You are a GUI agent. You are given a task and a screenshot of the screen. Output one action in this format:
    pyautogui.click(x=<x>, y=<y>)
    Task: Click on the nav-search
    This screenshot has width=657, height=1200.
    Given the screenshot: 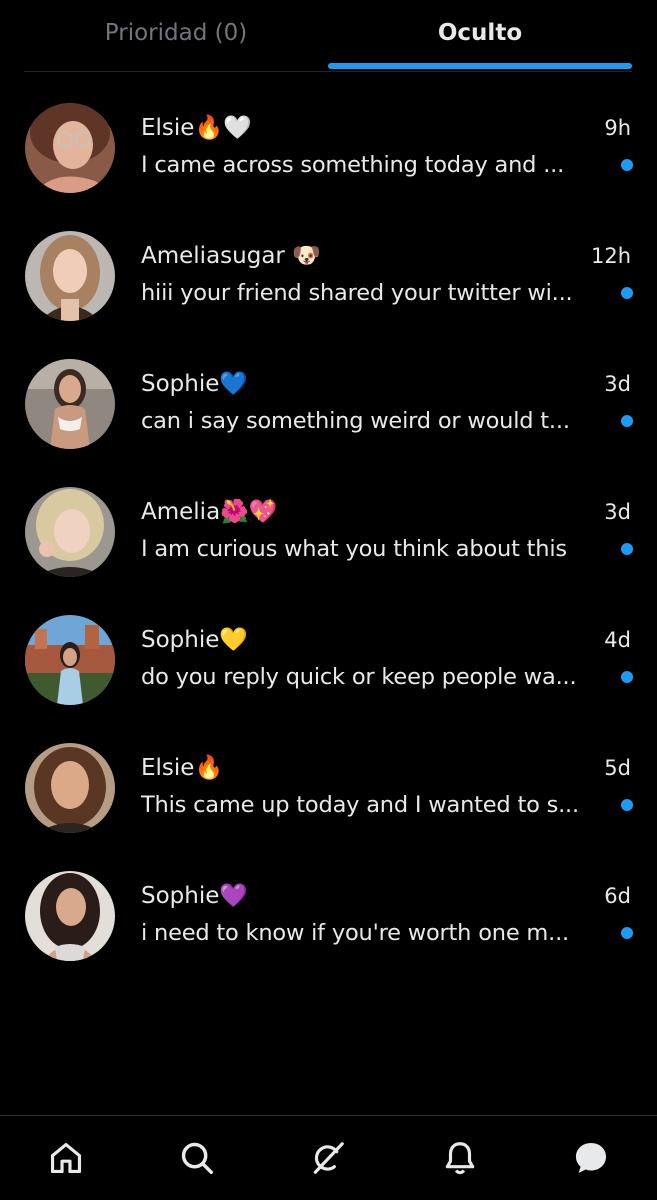 What is the action you would take?
    pyautogui.click(x=197, y=1158)
    